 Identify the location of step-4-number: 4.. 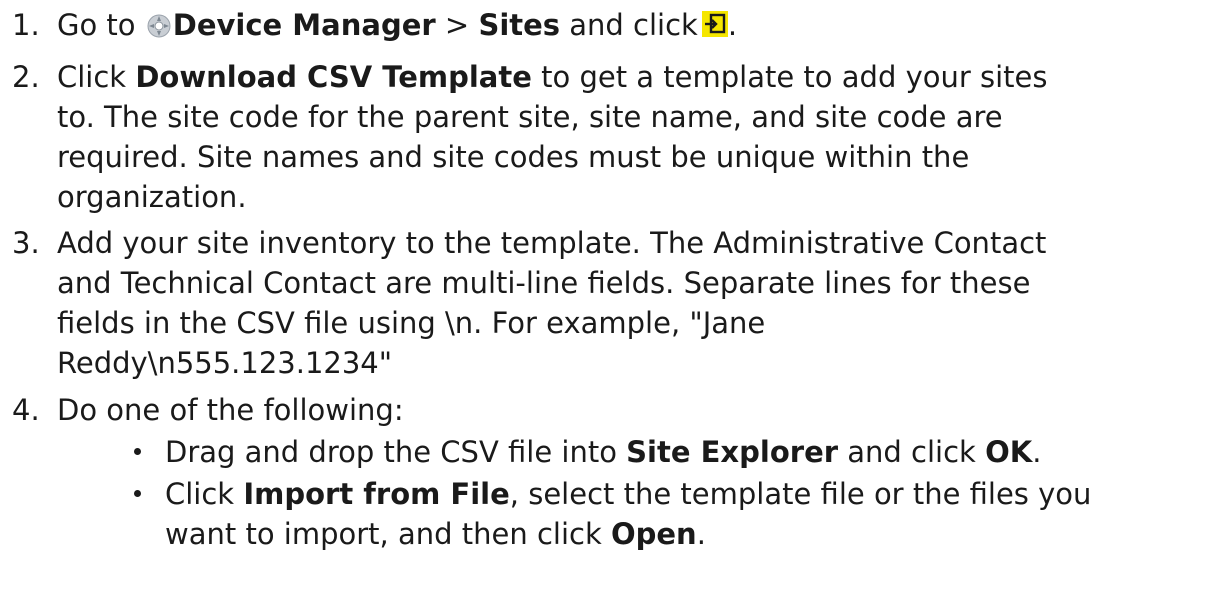
(26, 410).